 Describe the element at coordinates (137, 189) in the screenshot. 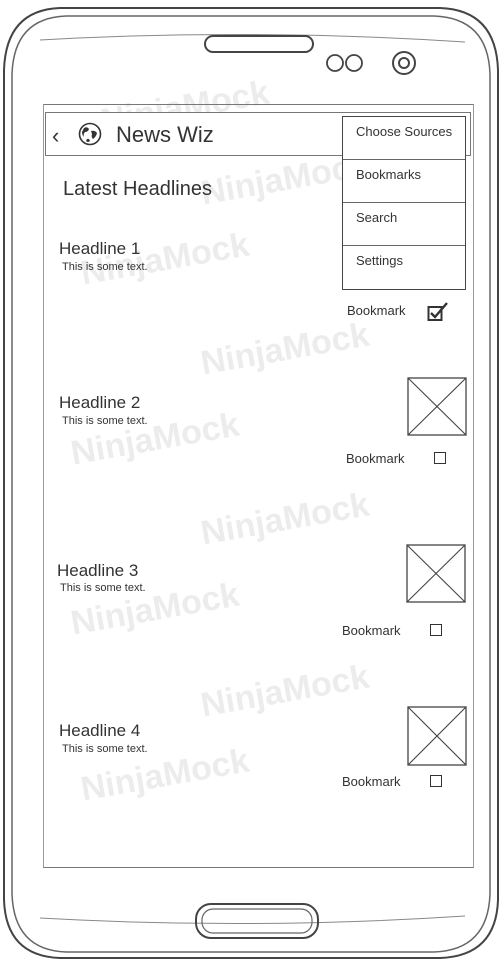

I see `section-title: Latest Headlines` at that location.